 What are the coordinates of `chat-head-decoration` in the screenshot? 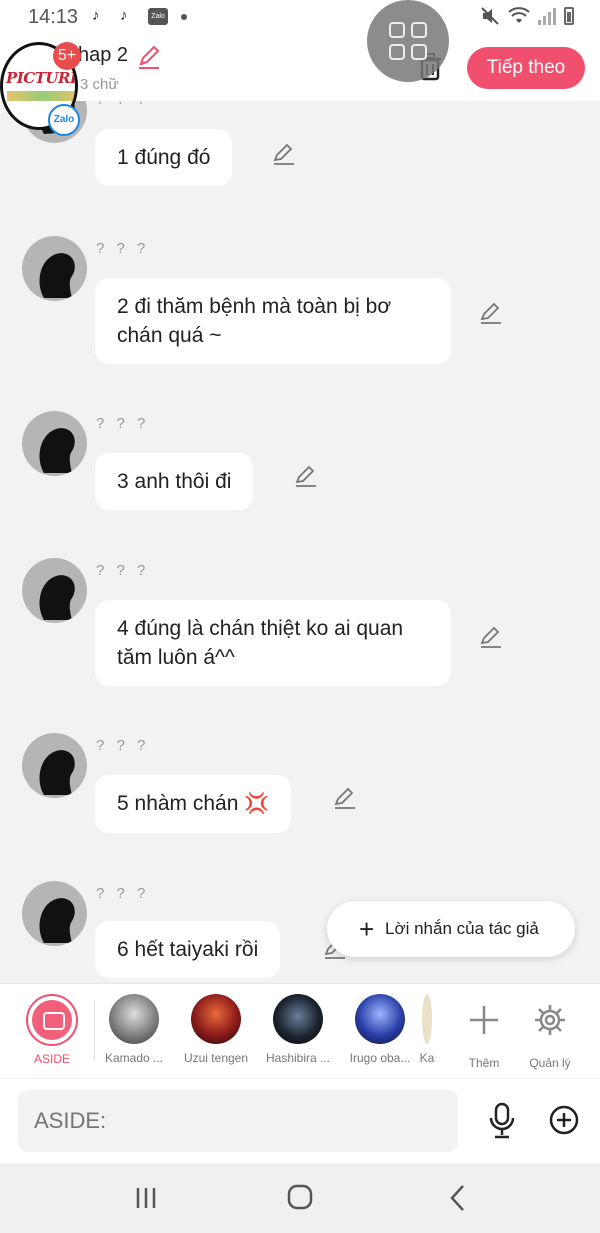 It's located at (41, 96).